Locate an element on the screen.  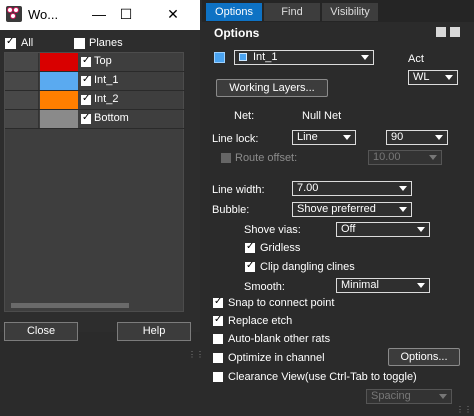
spacing-value: Spacing is located at coordinates (391, 396).